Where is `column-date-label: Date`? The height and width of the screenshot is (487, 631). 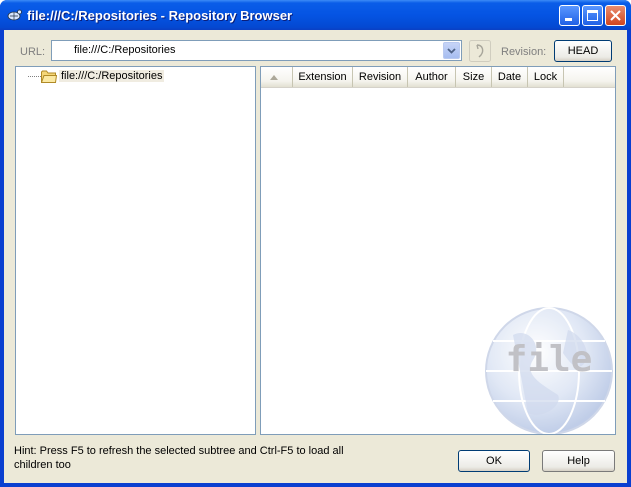 column-date-label: Date is located at coordinates (509, 77).